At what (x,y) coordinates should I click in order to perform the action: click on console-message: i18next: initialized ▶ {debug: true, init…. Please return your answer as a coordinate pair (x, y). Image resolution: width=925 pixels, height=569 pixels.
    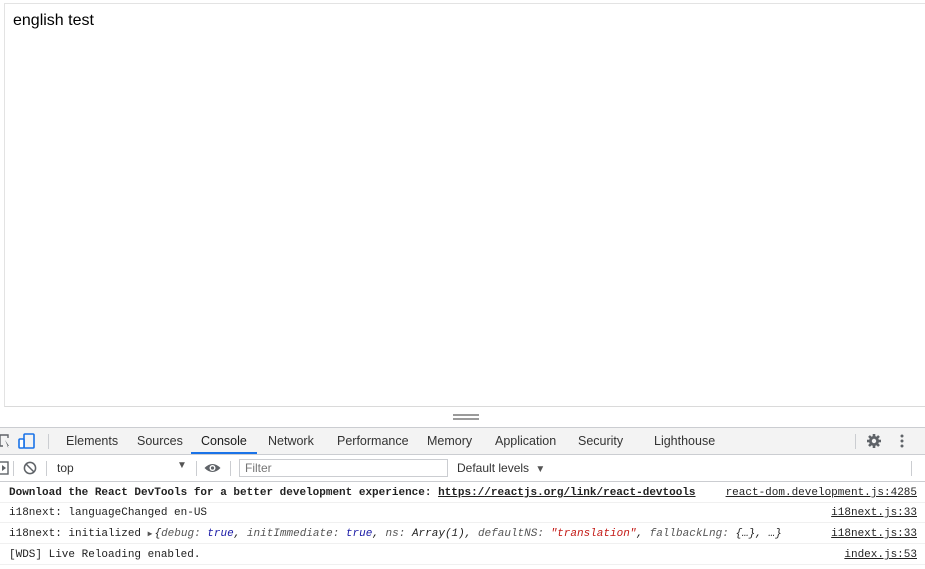
    Looking at the image, I should click on (462, 534).